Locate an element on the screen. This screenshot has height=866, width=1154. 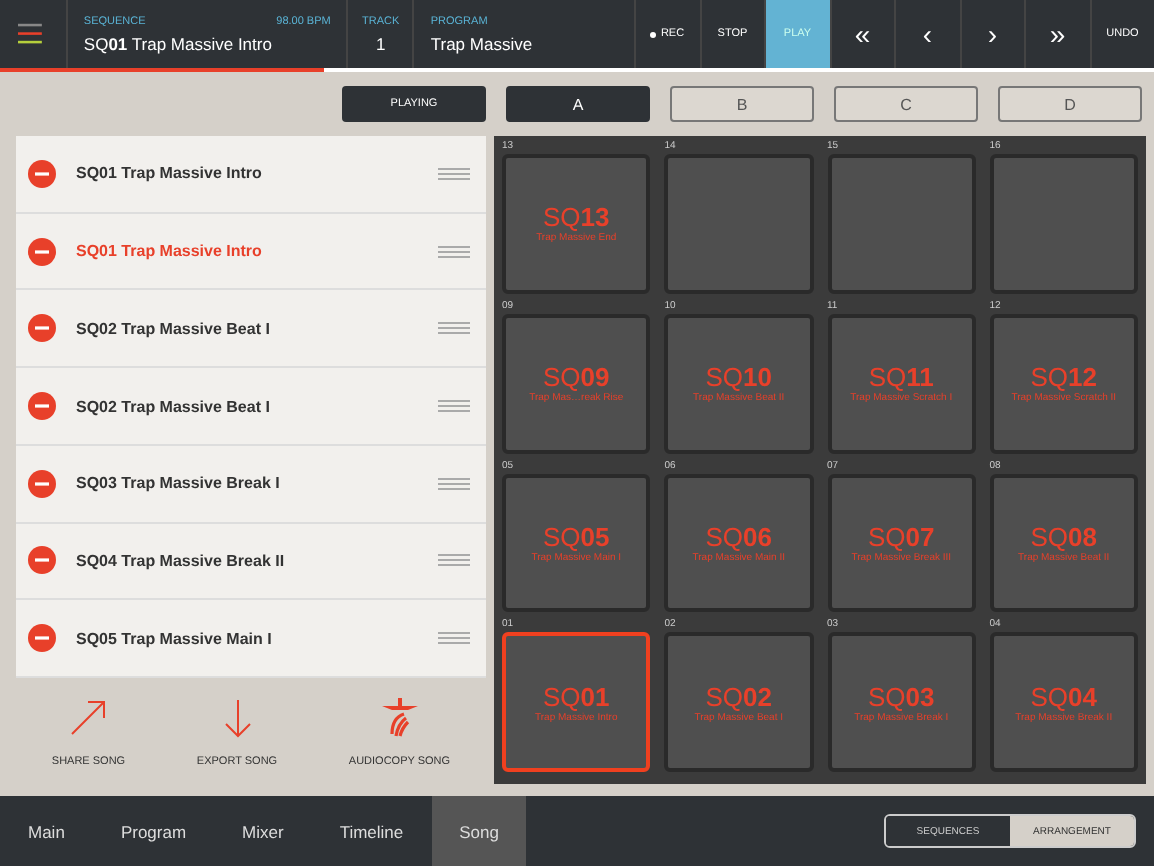
song-row: SQ05 Trap Massive Main I is located at coordinates (251, 639).